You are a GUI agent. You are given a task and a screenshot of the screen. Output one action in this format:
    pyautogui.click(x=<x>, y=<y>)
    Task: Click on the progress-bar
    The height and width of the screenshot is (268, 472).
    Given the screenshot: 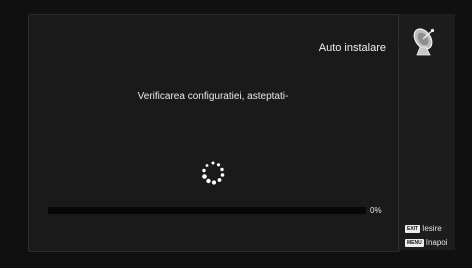 What is the action you would take?
    pyautogui.click(x=207, y=210)
    